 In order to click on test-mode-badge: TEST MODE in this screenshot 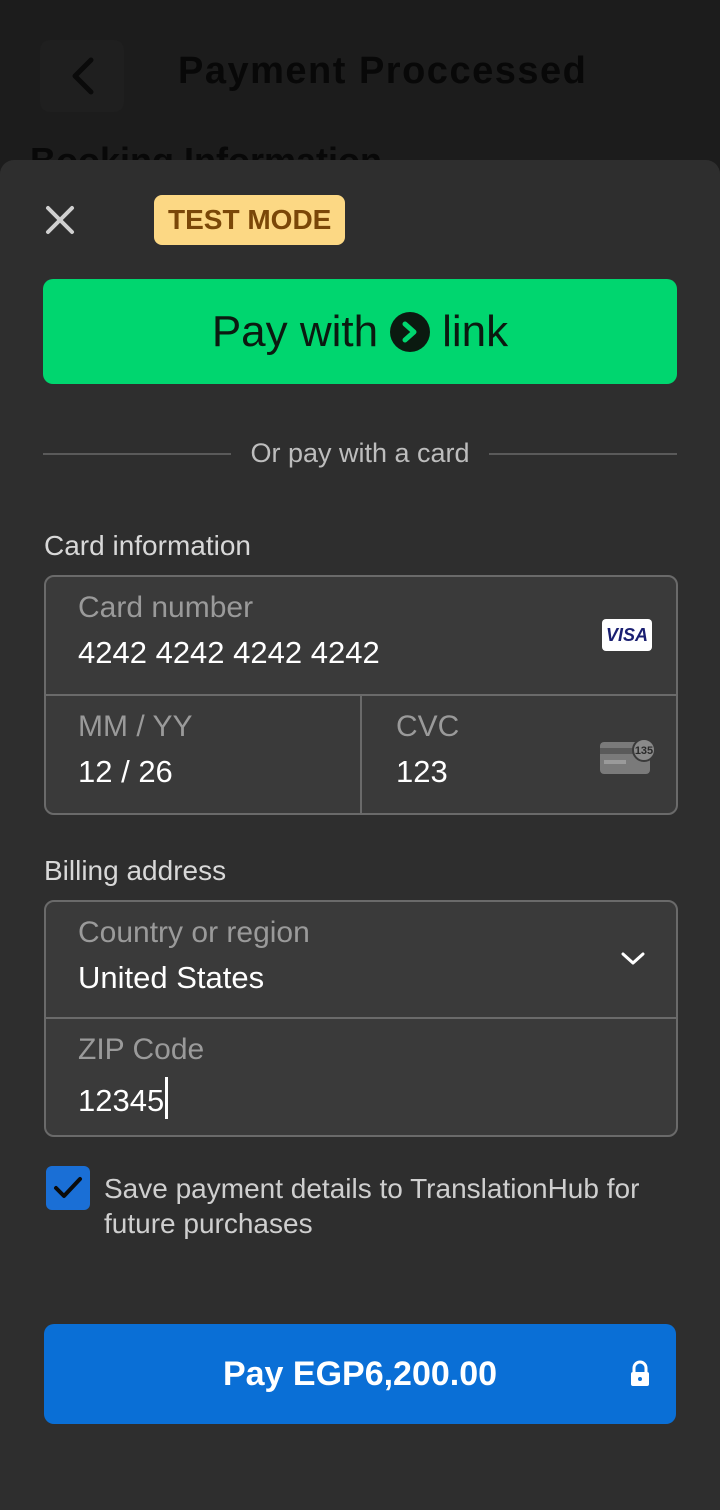, I will do `click(250, 220)`.